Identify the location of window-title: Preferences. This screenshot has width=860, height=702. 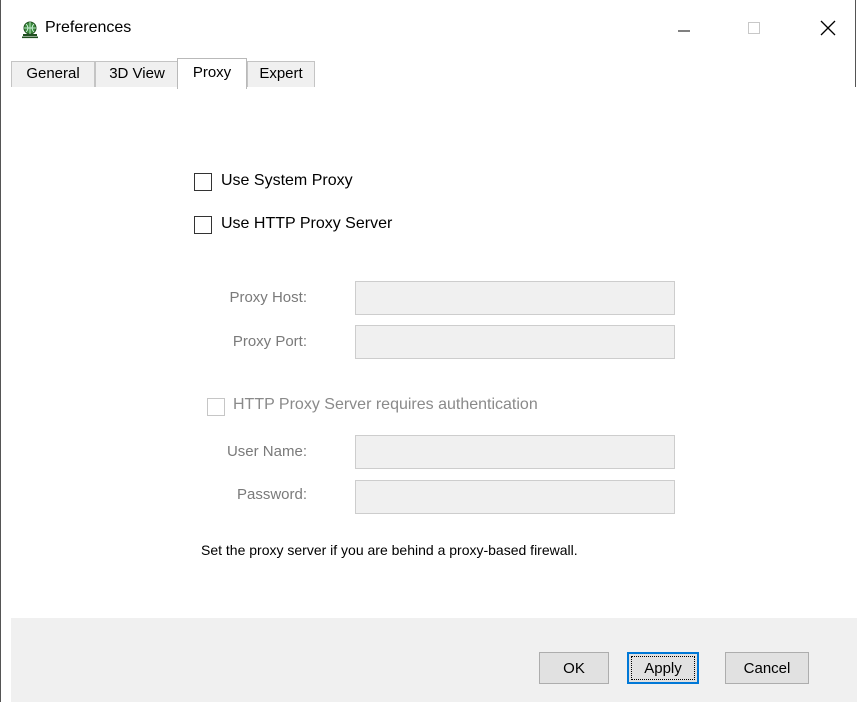
(88, 27).